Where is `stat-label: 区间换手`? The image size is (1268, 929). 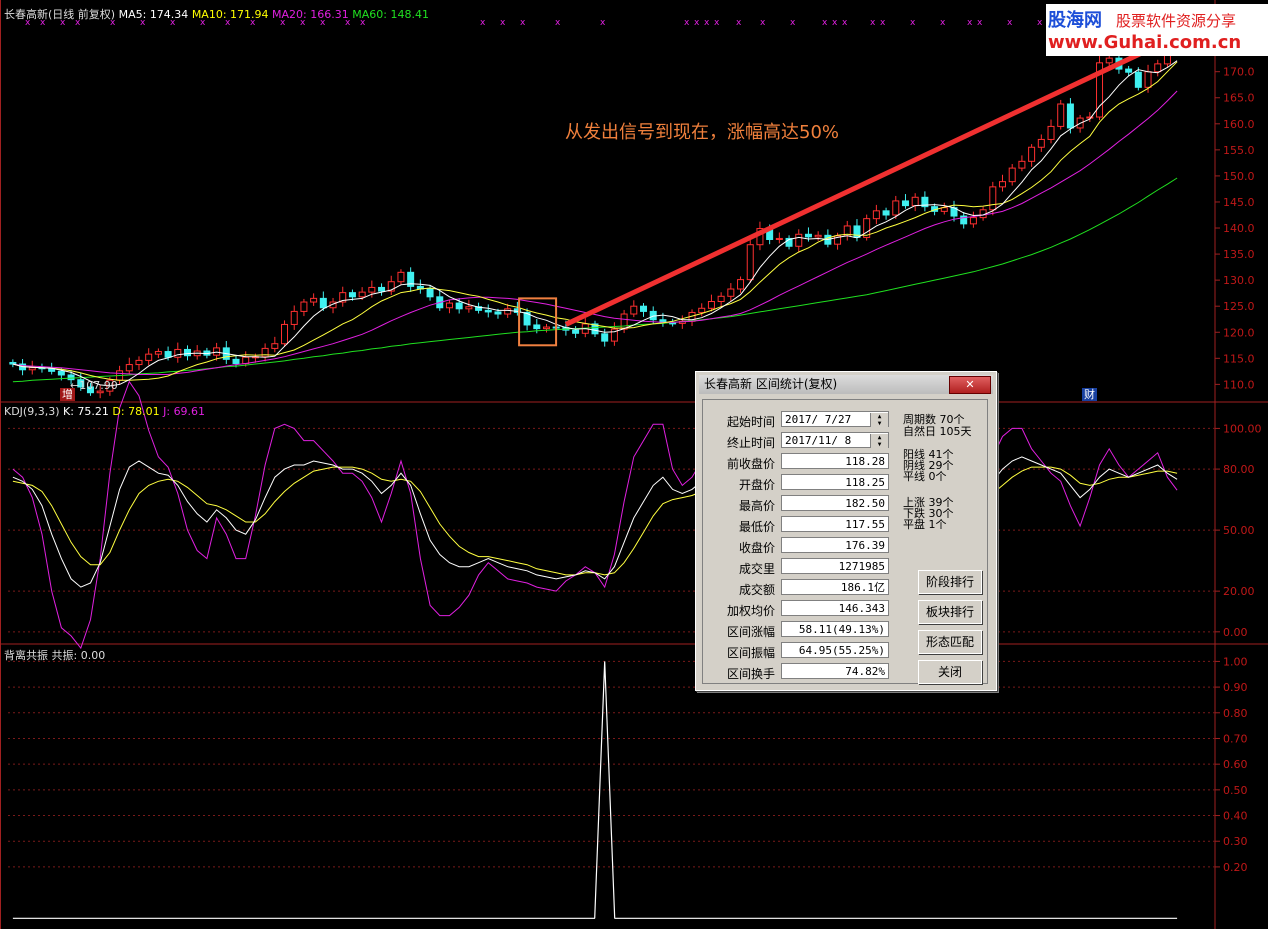
stat-label: 区间换手 is located at coordinates (750, 674).